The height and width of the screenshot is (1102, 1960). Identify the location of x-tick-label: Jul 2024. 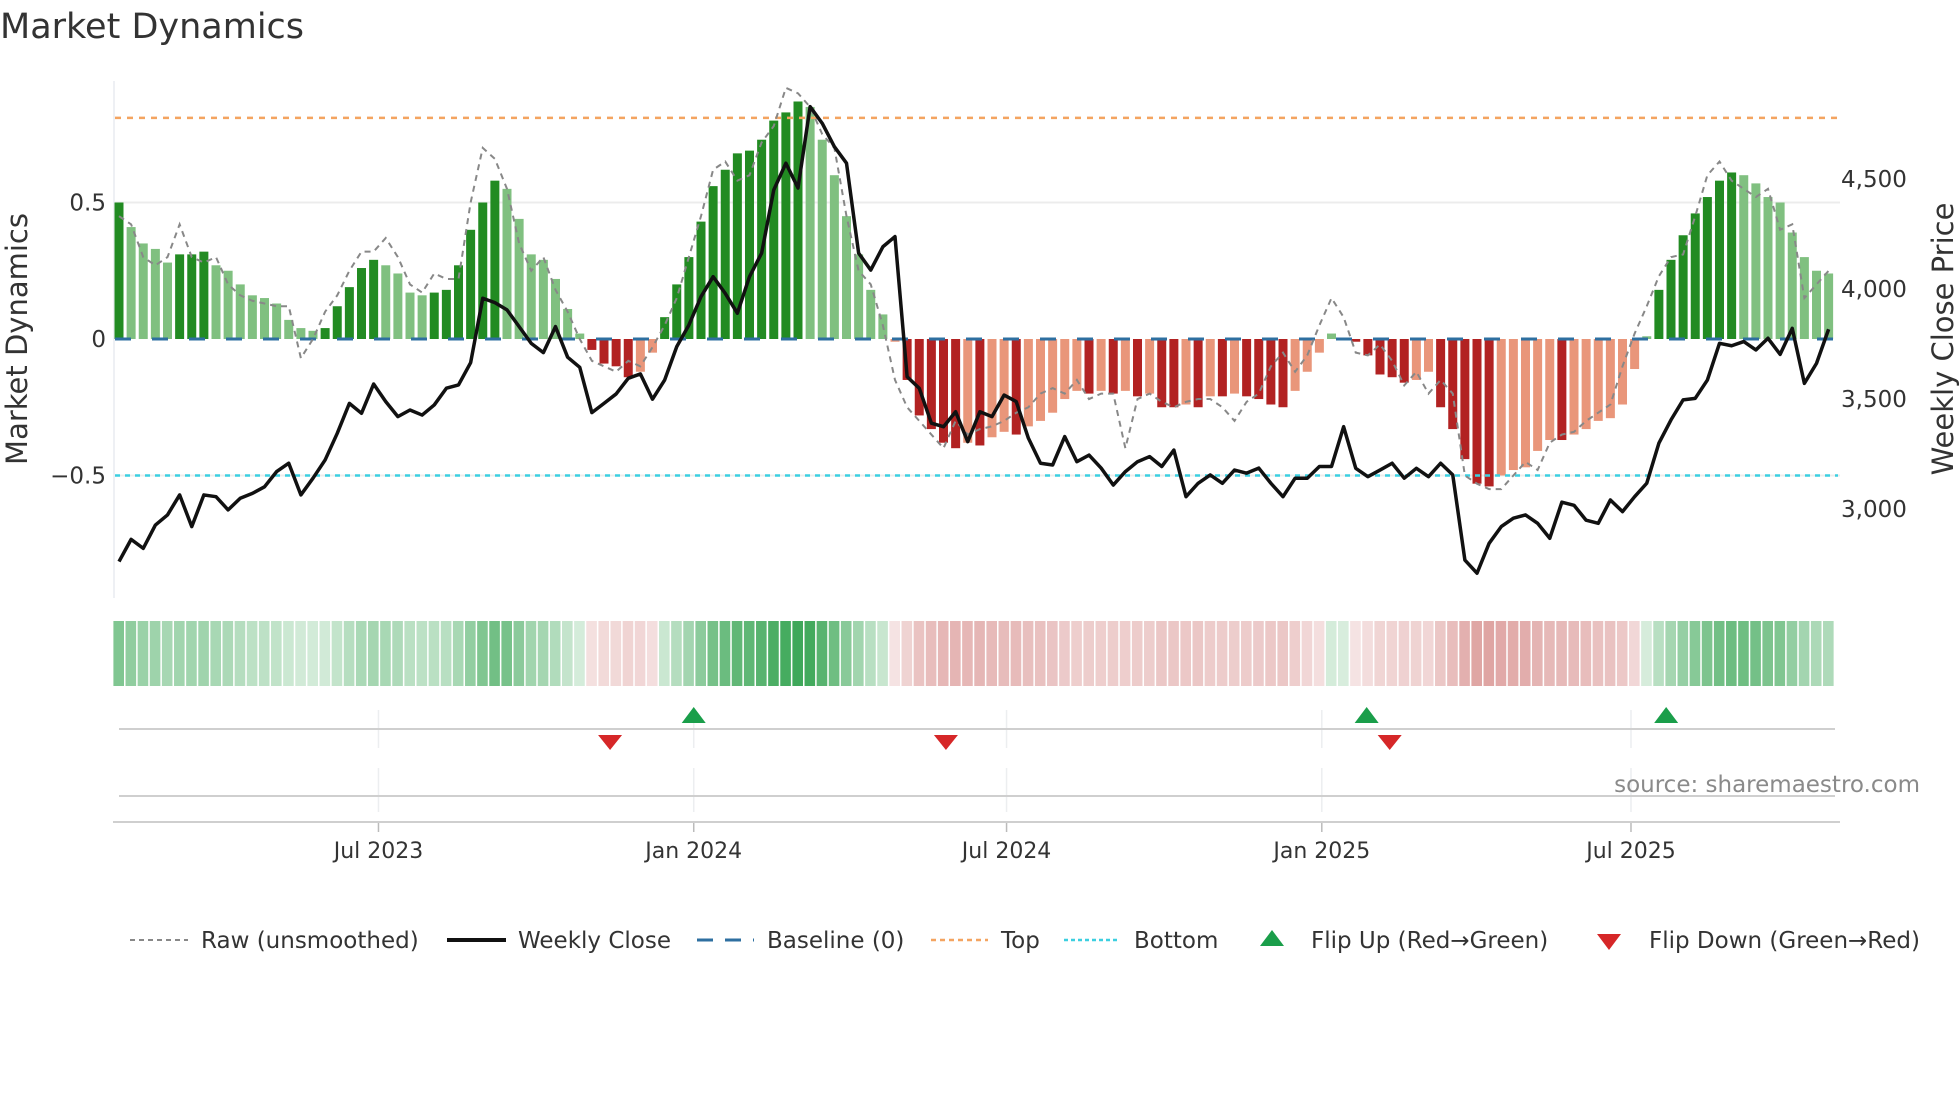
(1006, 851).